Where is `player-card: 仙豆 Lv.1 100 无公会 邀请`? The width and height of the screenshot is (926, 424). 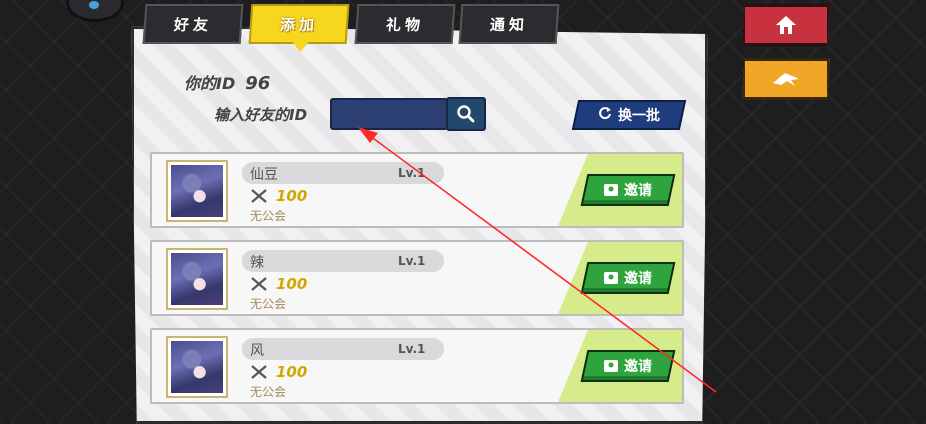 player-card: 仙豆 Lv.1 100 无公会 邀请 is located at coordinates (417, 190).